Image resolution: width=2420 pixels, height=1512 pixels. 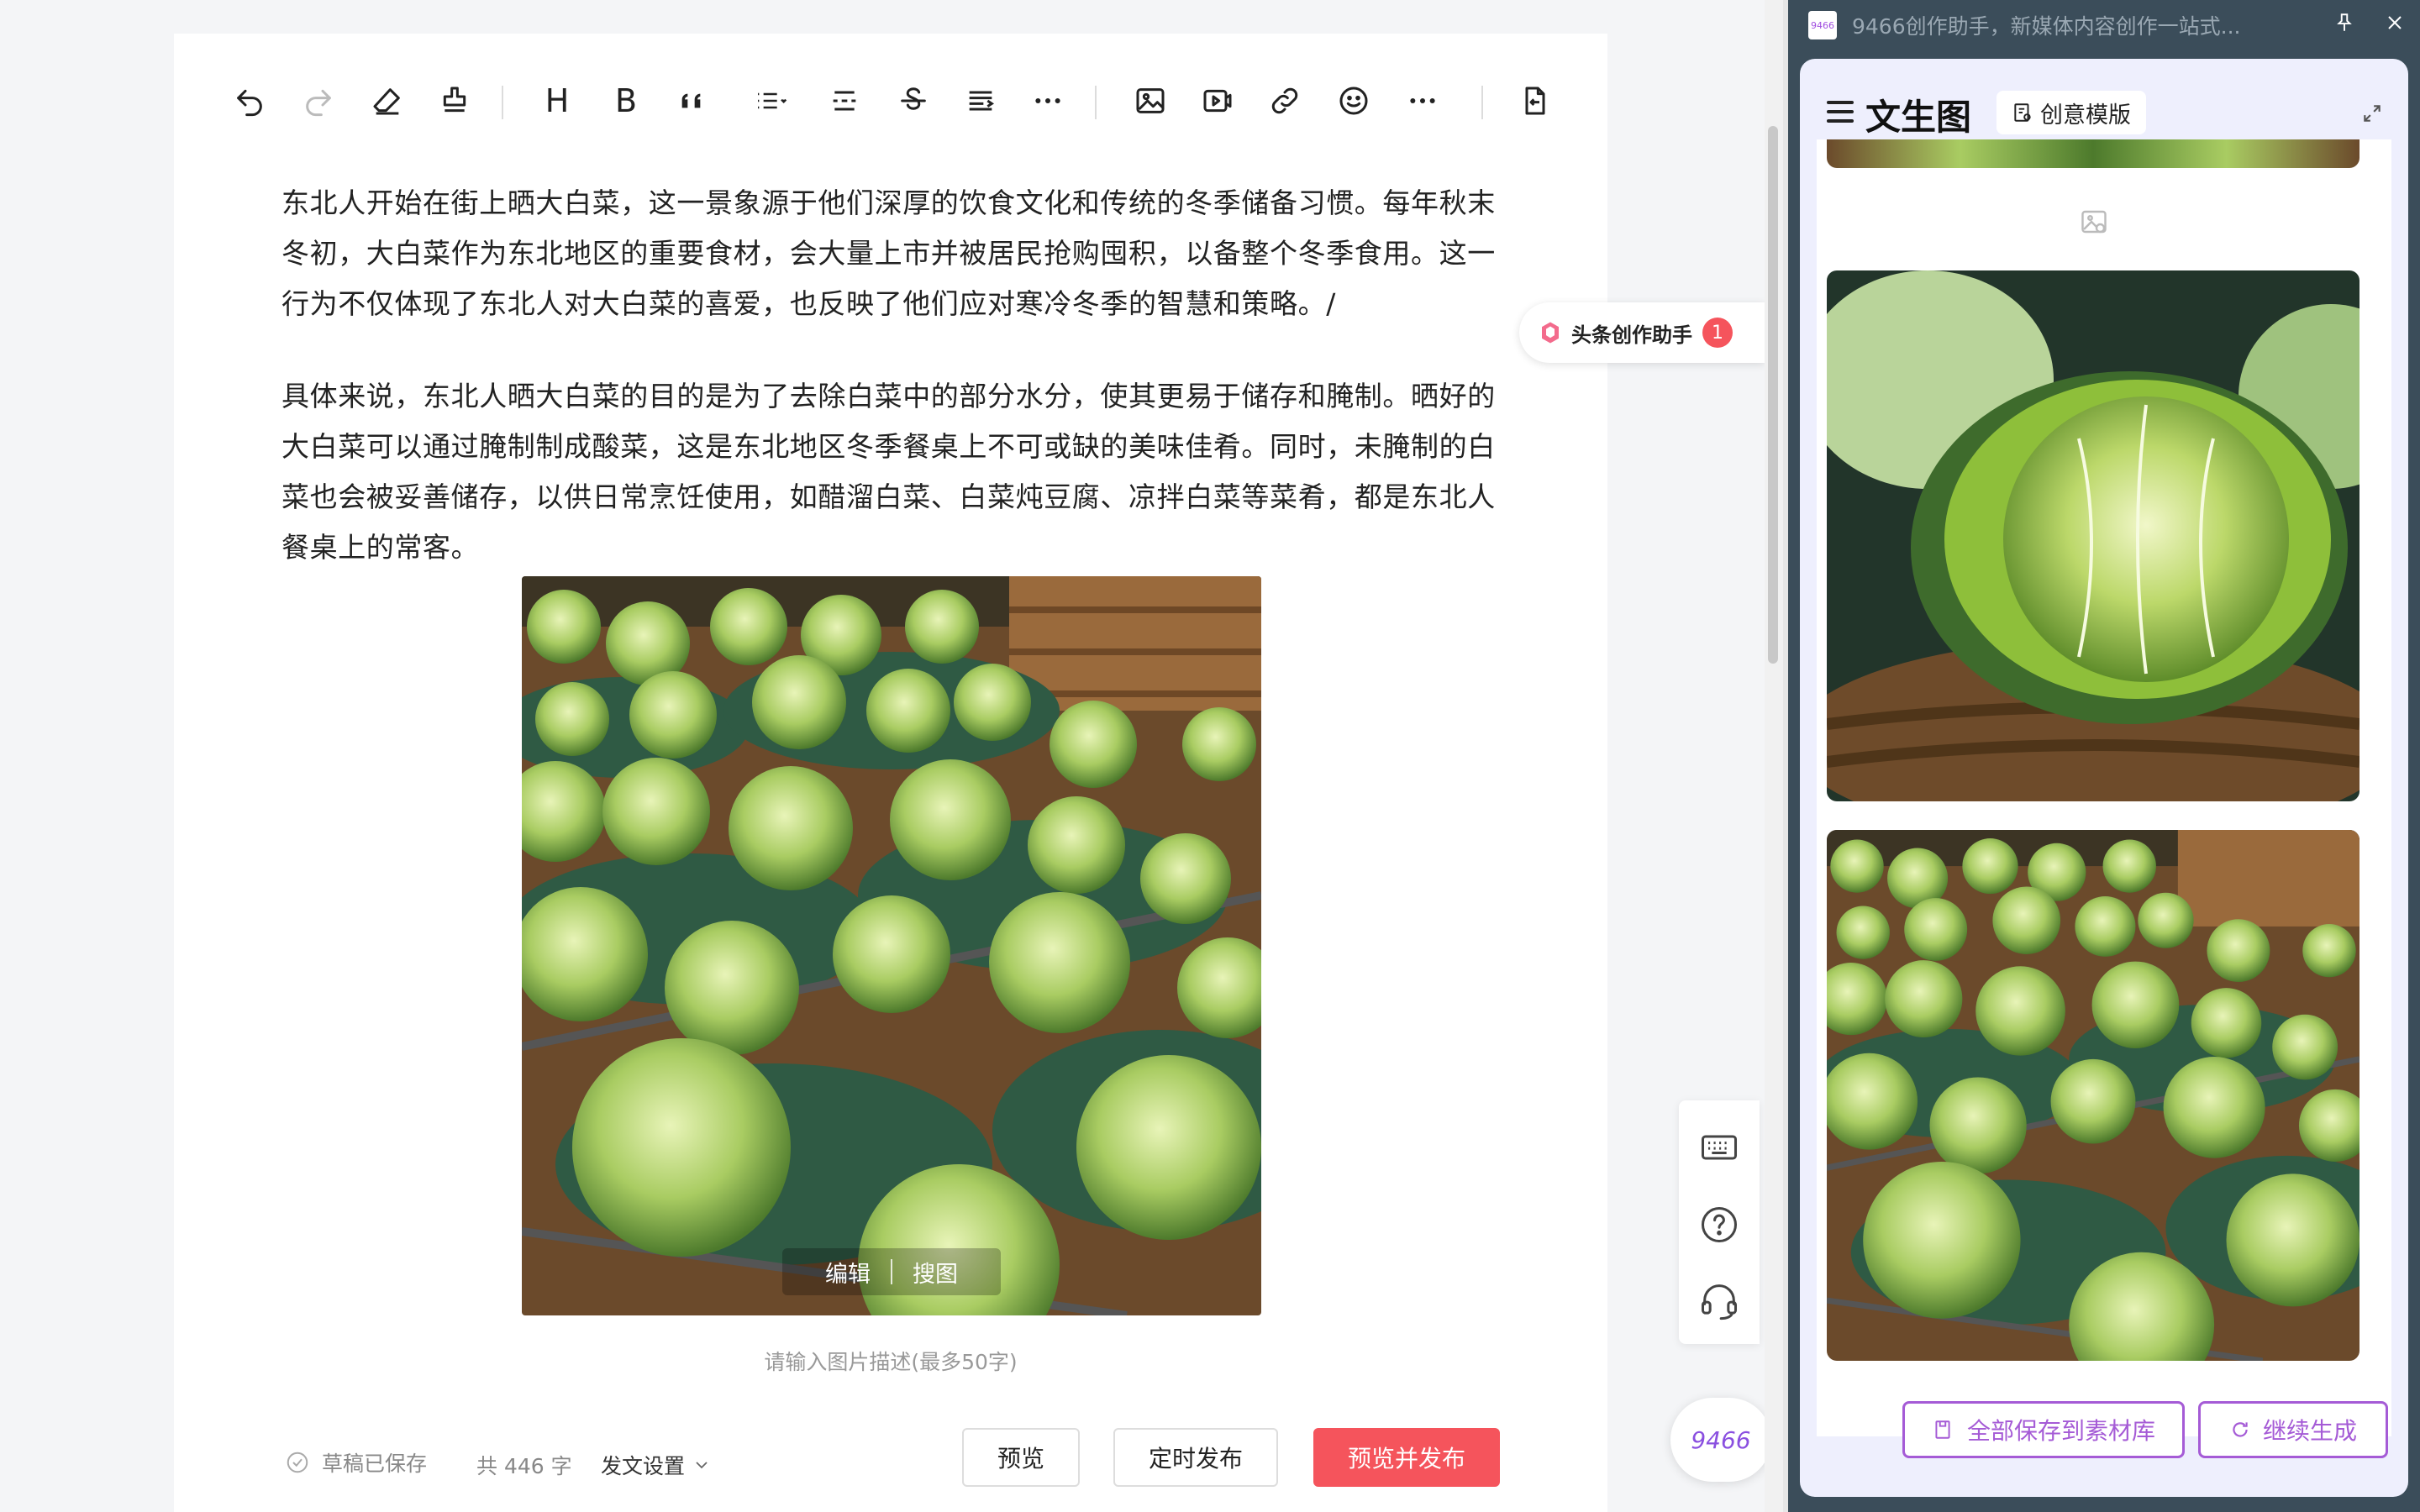 I want to click on divider-icon, so click(x=844, y=100).